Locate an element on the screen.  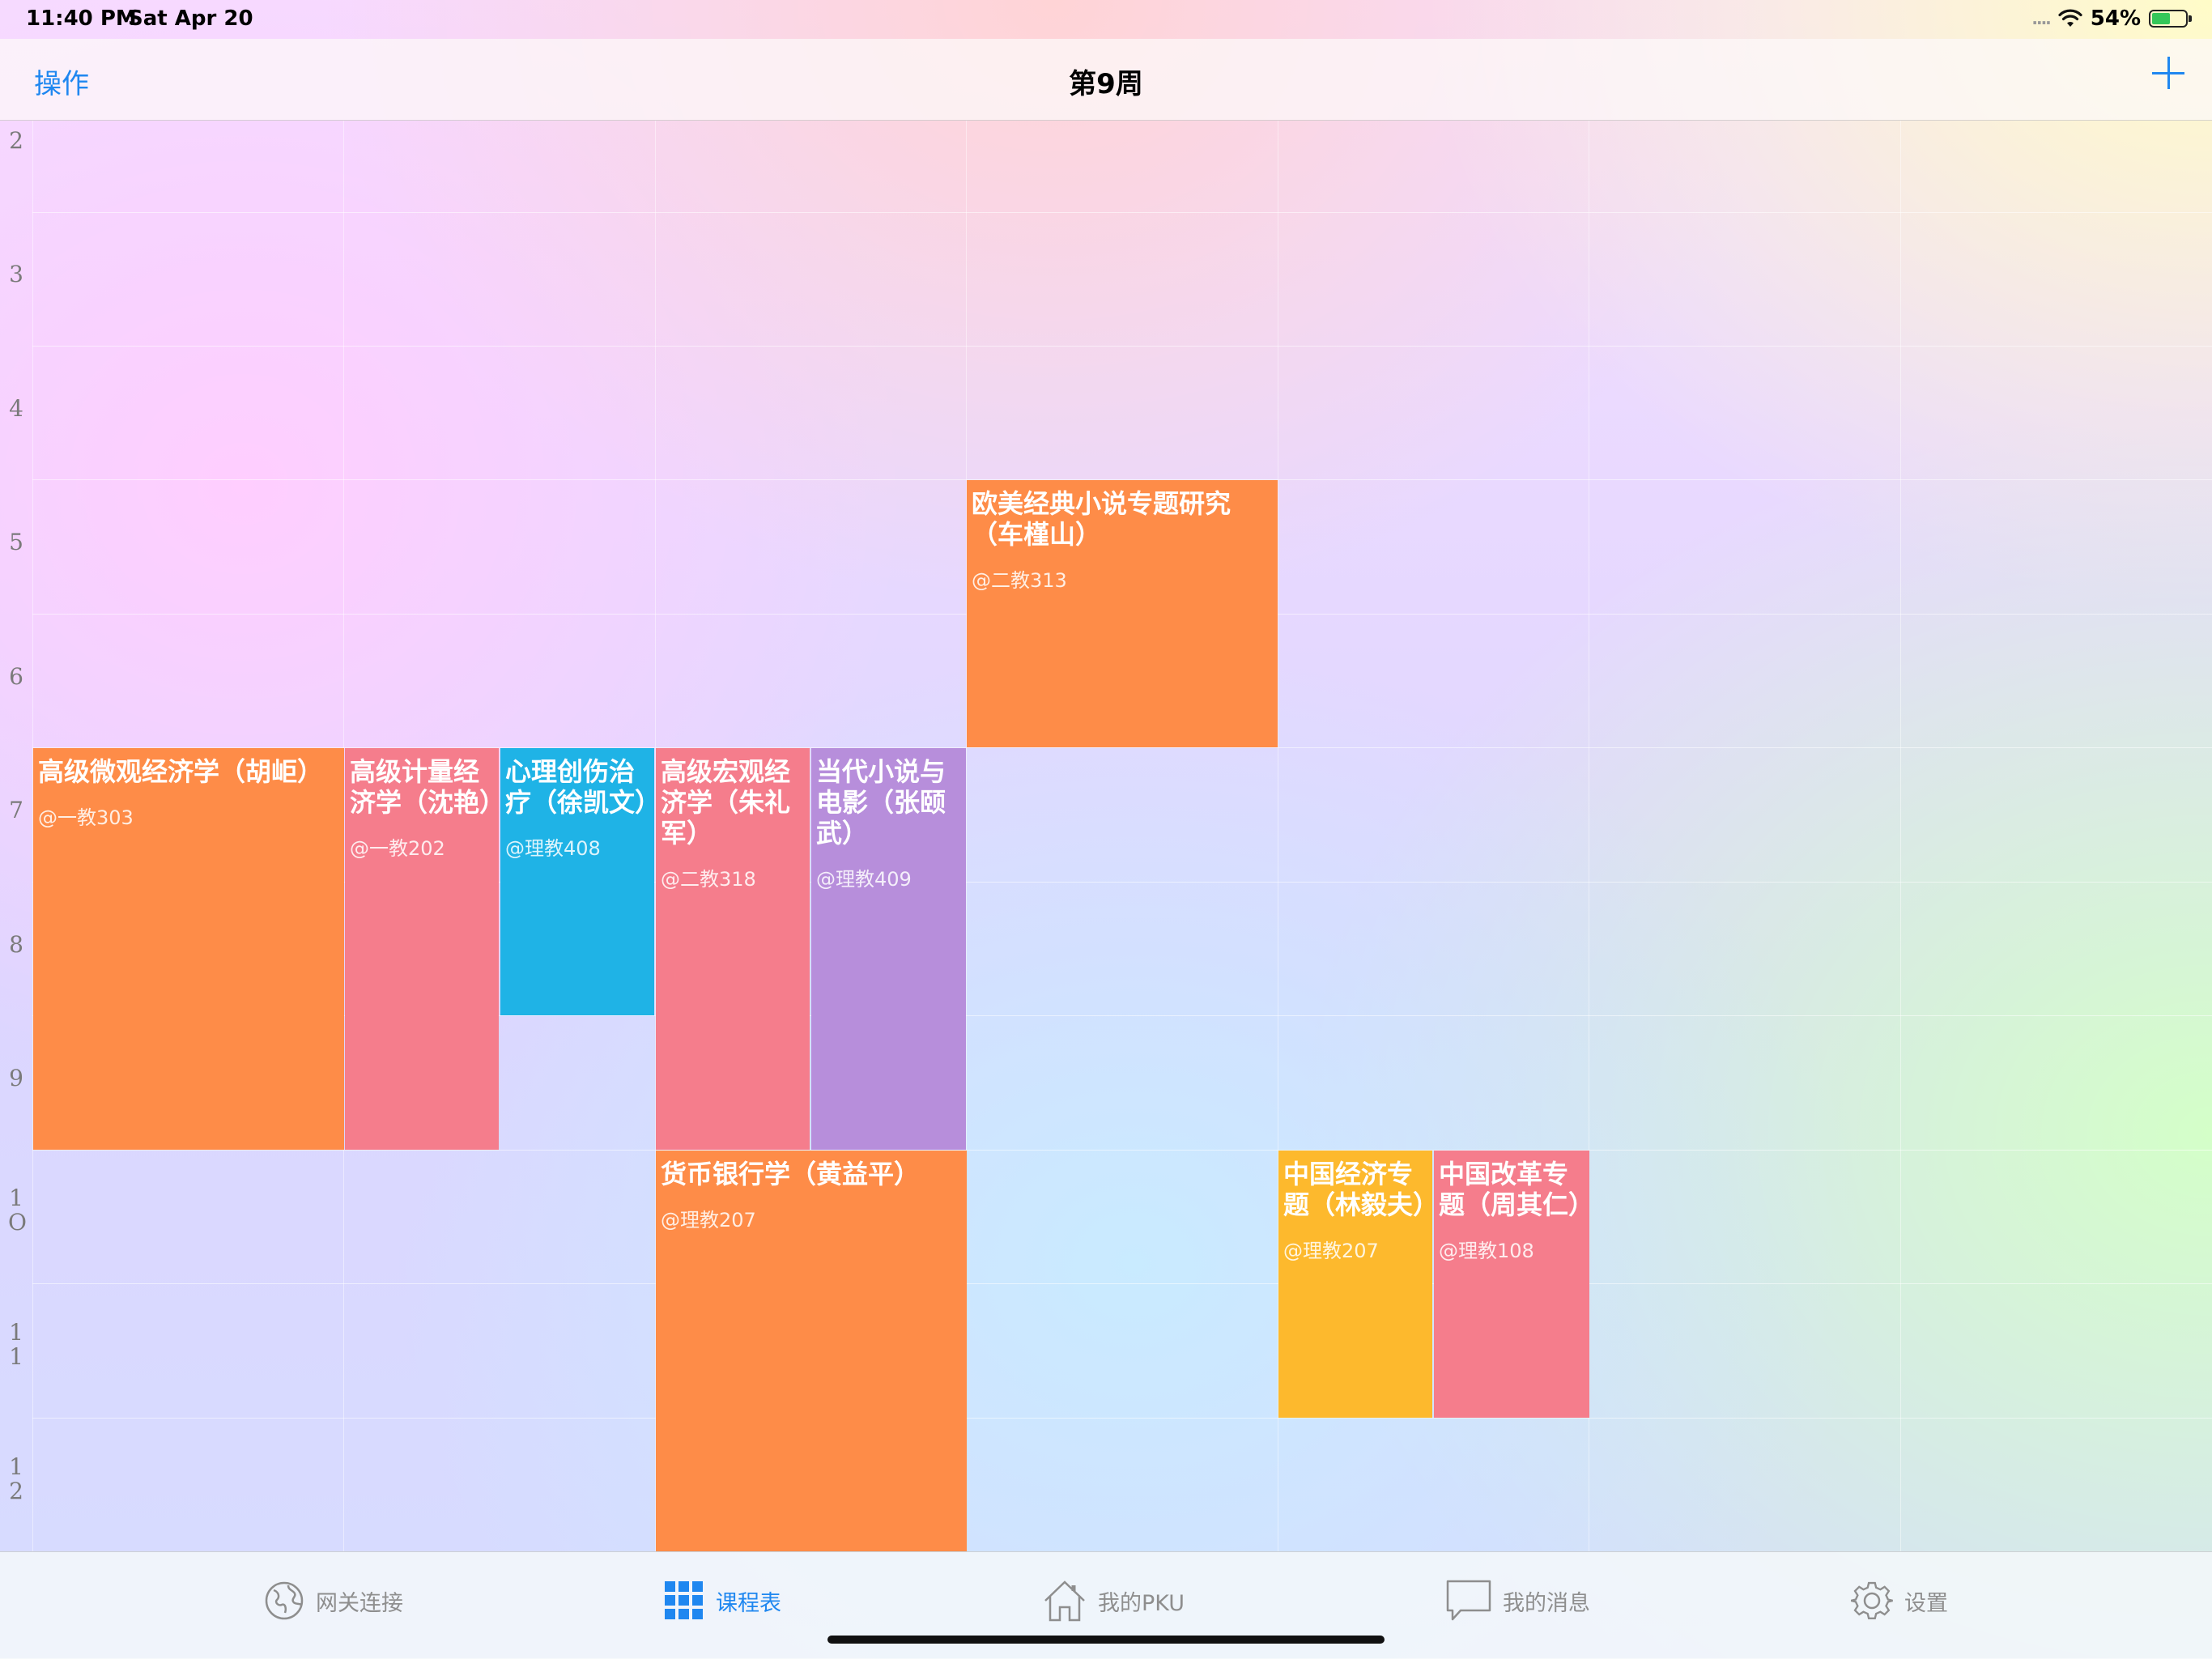
course-name: 货币银行学（黄益平） is located at coordinates (791, 1174).